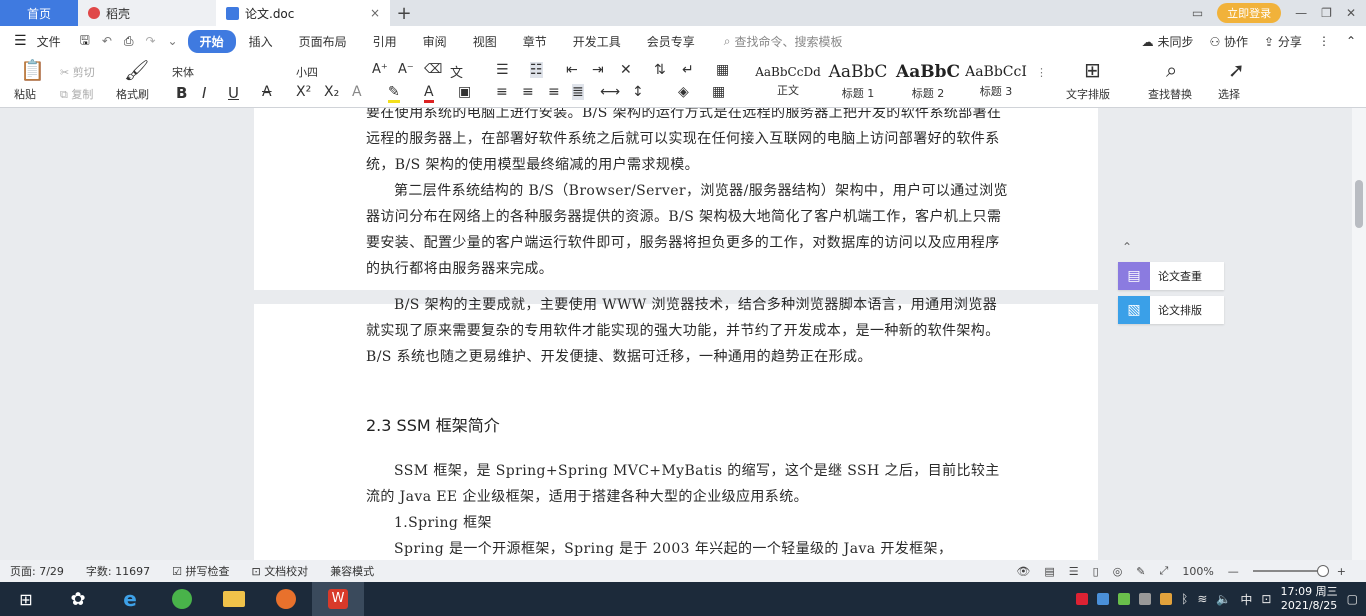  I want to click on ime-mode-icon: ⊡, so click(1266, 599).